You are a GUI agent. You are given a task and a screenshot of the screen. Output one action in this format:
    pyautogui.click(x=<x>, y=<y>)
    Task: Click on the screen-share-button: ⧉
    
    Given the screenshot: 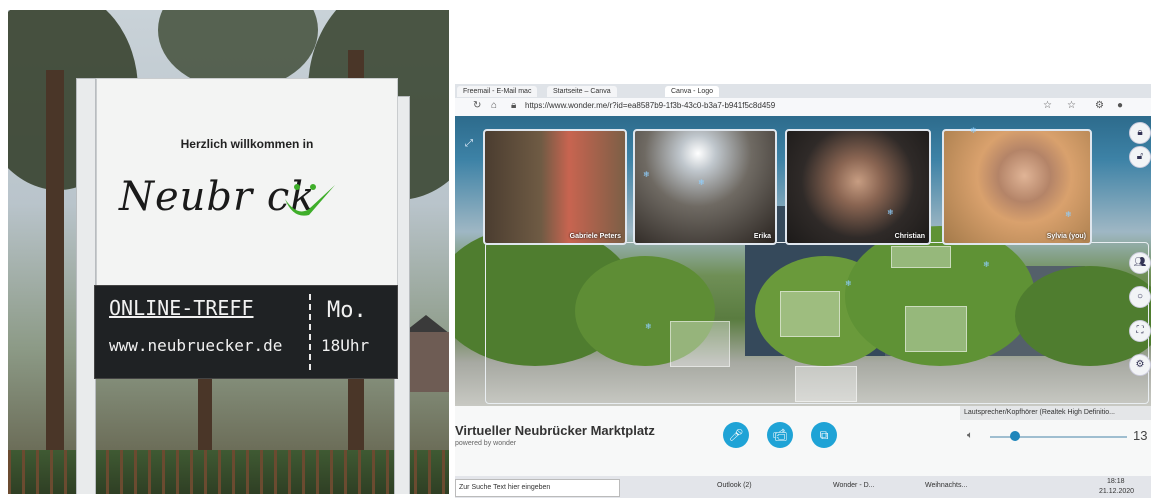 What is the action you would take?
    pyautogui.click(x=824, y=435)
    